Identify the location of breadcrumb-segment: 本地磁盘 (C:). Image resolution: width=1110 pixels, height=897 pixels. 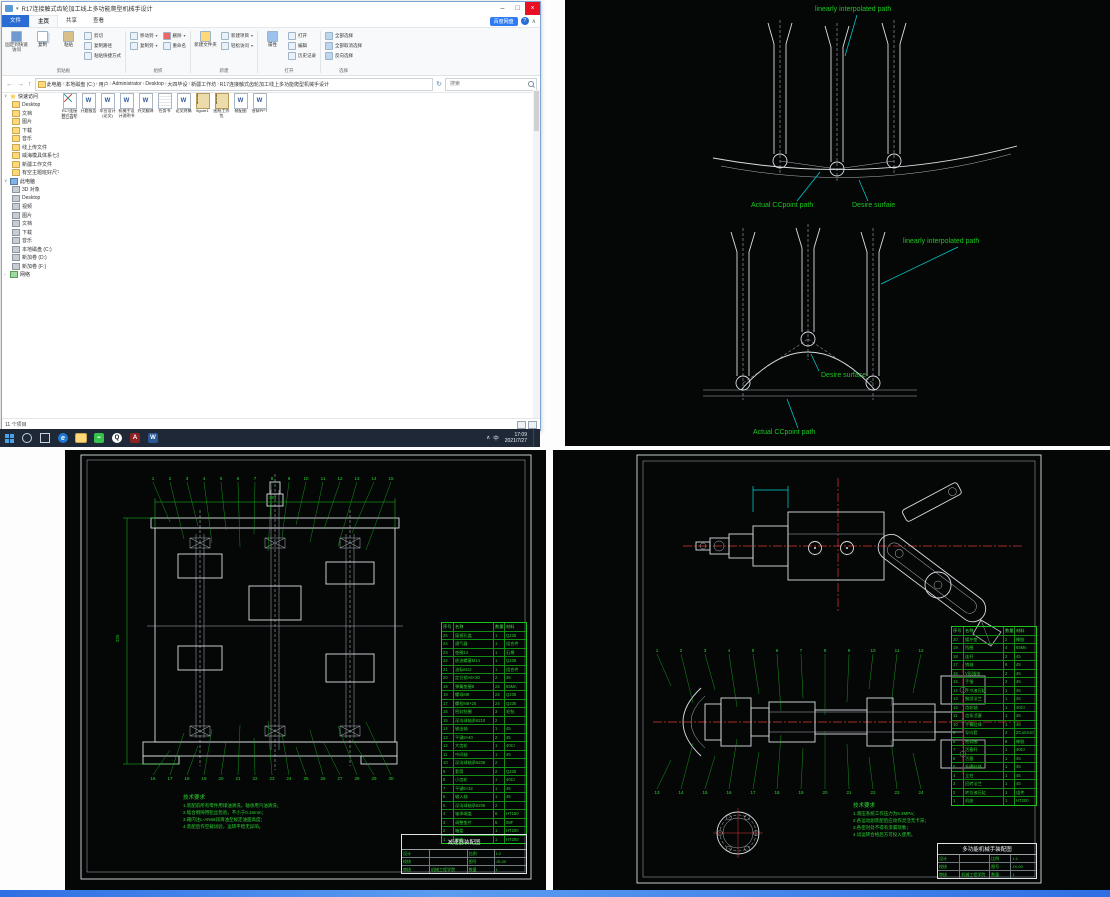
(80, 84).